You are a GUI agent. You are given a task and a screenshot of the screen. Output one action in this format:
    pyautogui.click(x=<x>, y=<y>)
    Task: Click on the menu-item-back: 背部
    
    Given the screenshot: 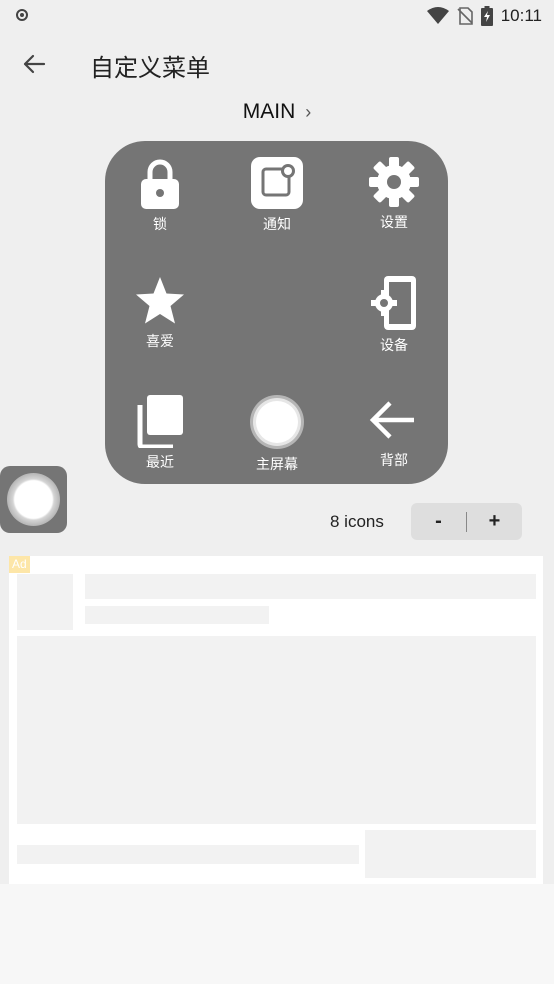 What is the action you would take?
    pyautogui.click(x=394, y=432)
    